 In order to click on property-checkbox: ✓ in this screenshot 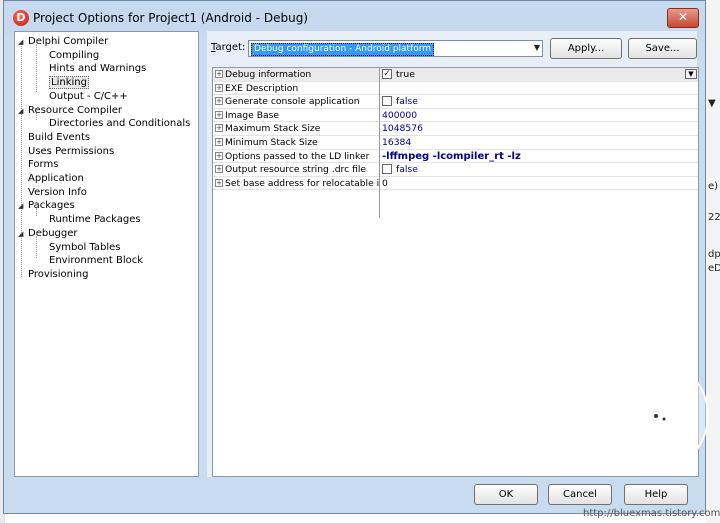, I will do `click(387, 74)`.